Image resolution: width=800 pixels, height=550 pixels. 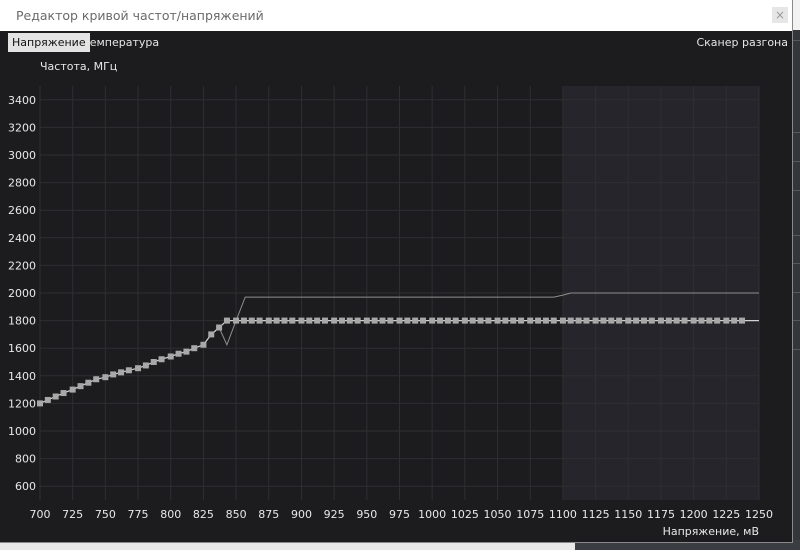 I want to click on oc-scanner-button: Сканер разгона, so click(x=742, y=42).